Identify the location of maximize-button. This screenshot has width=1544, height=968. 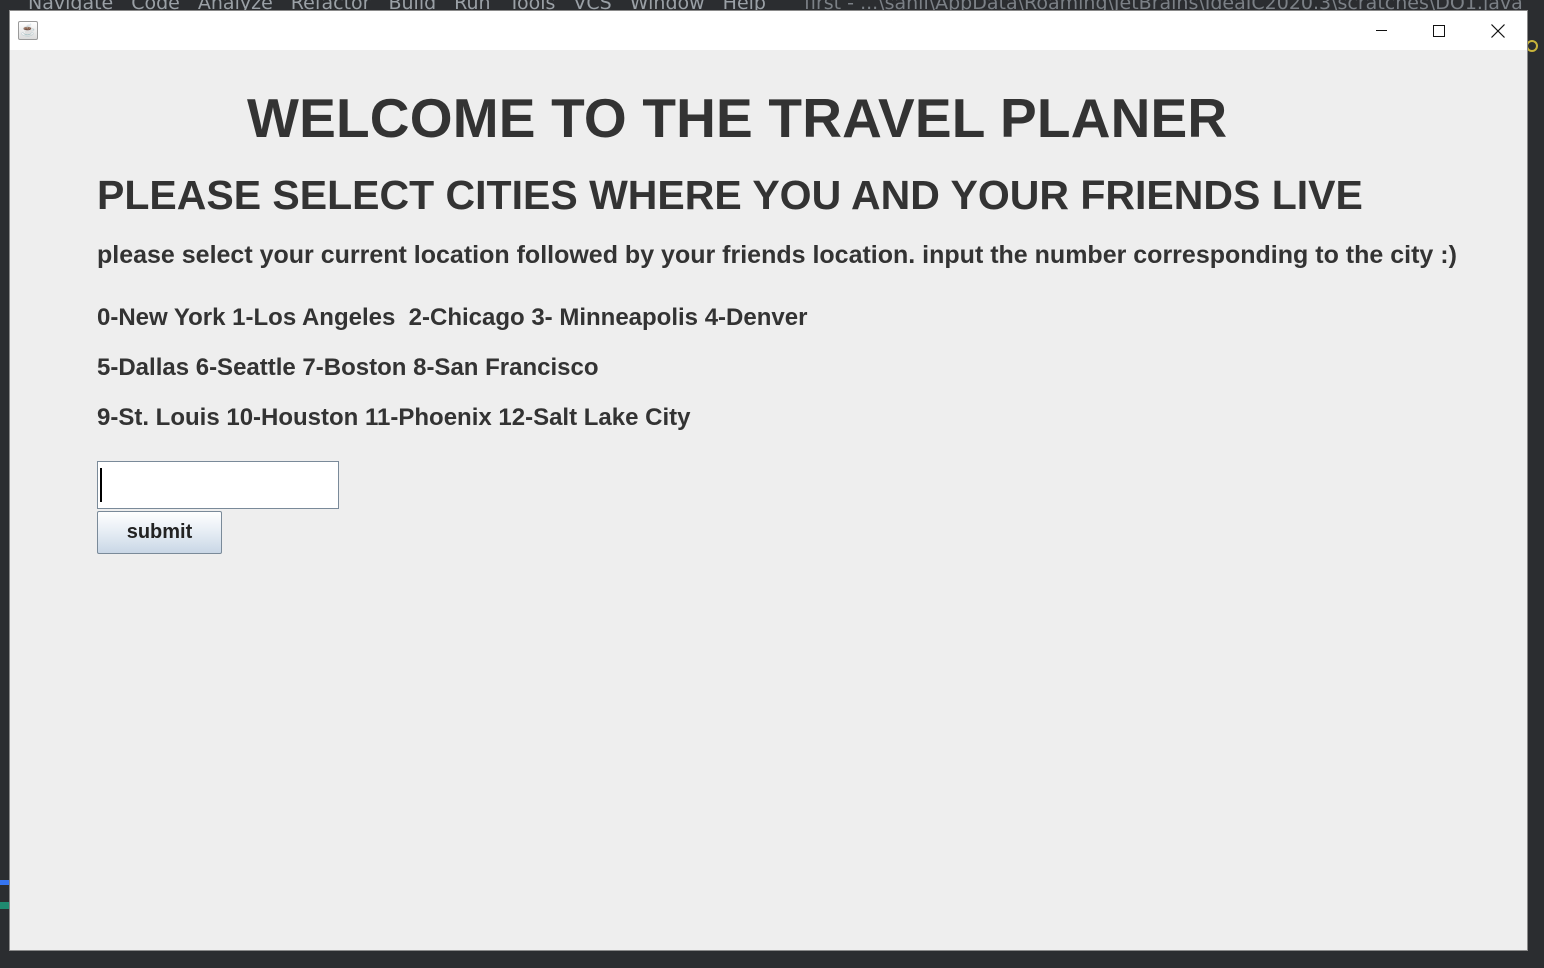
(1439, 30).